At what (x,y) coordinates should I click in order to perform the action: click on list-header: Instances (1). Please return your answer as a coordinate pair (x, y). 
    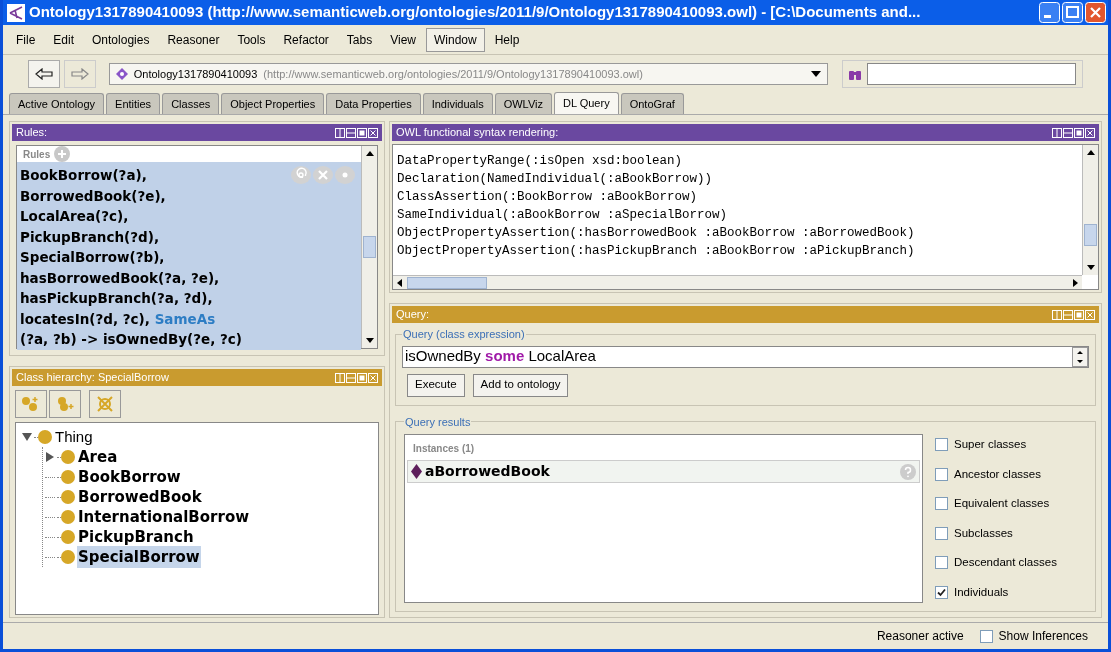
    Looking at the image, I should click on (444, 449).